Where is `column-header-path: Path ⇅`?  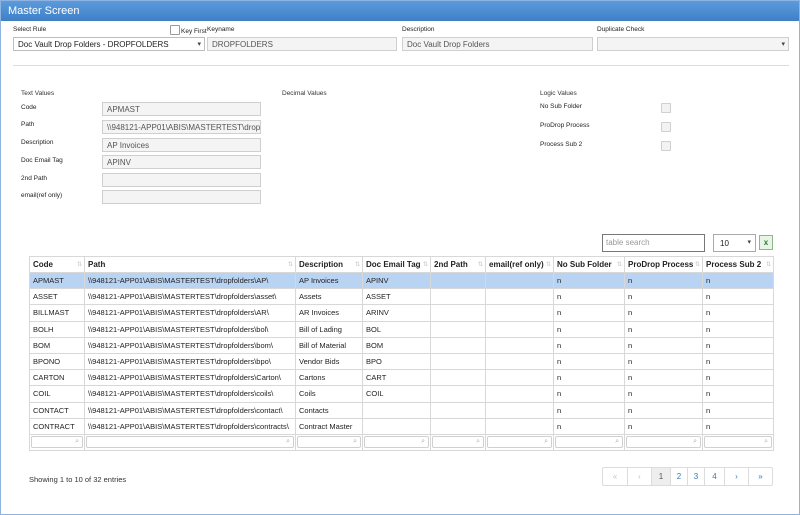
column-header-path: Path ⇅ is located at coordinates (190, 264).